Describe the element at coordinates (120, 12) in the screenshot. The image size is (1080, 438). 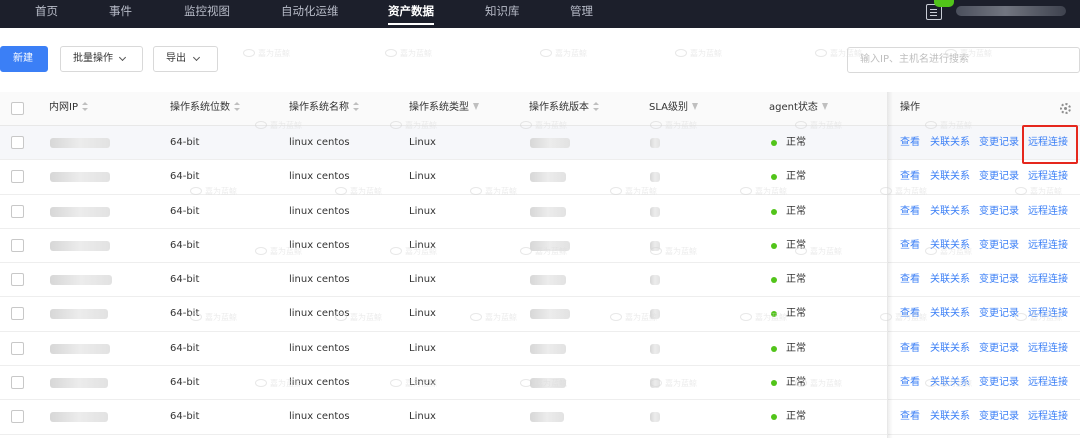
I see `nav-item-events: 事件` at that location.